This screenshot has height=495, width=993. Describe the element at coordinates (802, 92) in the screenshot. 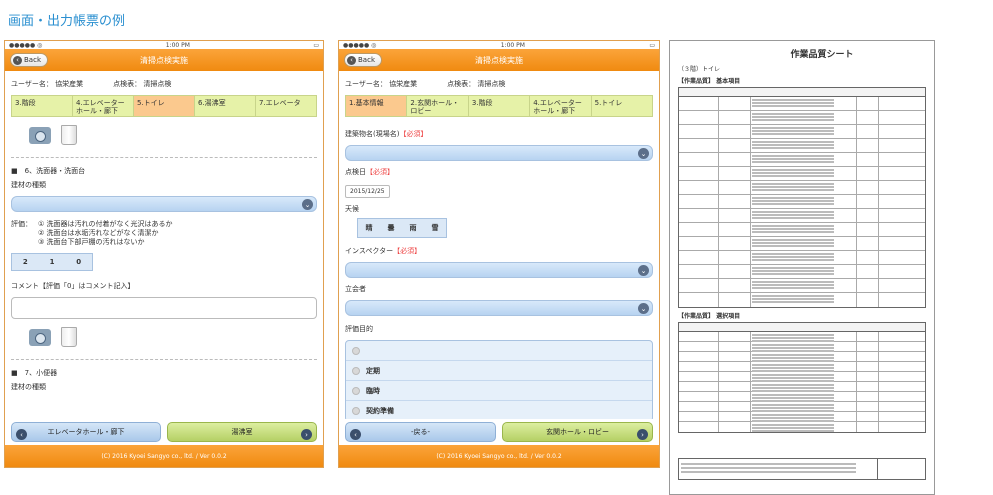

I see `table-header` at that location.